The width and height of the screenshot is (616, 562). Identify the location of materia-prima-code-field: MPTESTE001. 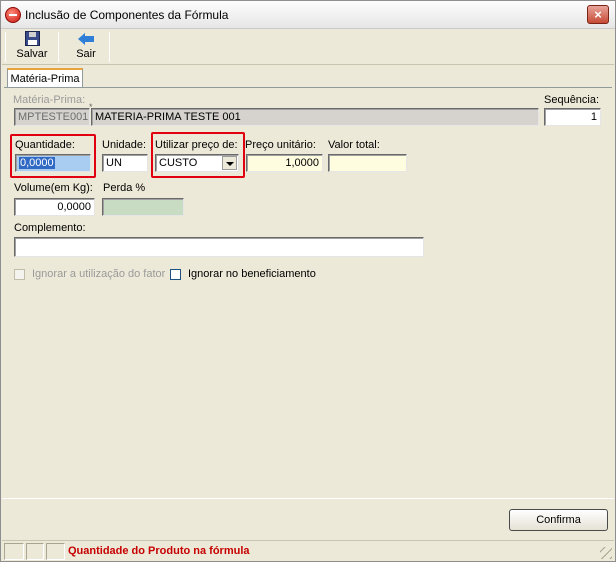
(52, 117).